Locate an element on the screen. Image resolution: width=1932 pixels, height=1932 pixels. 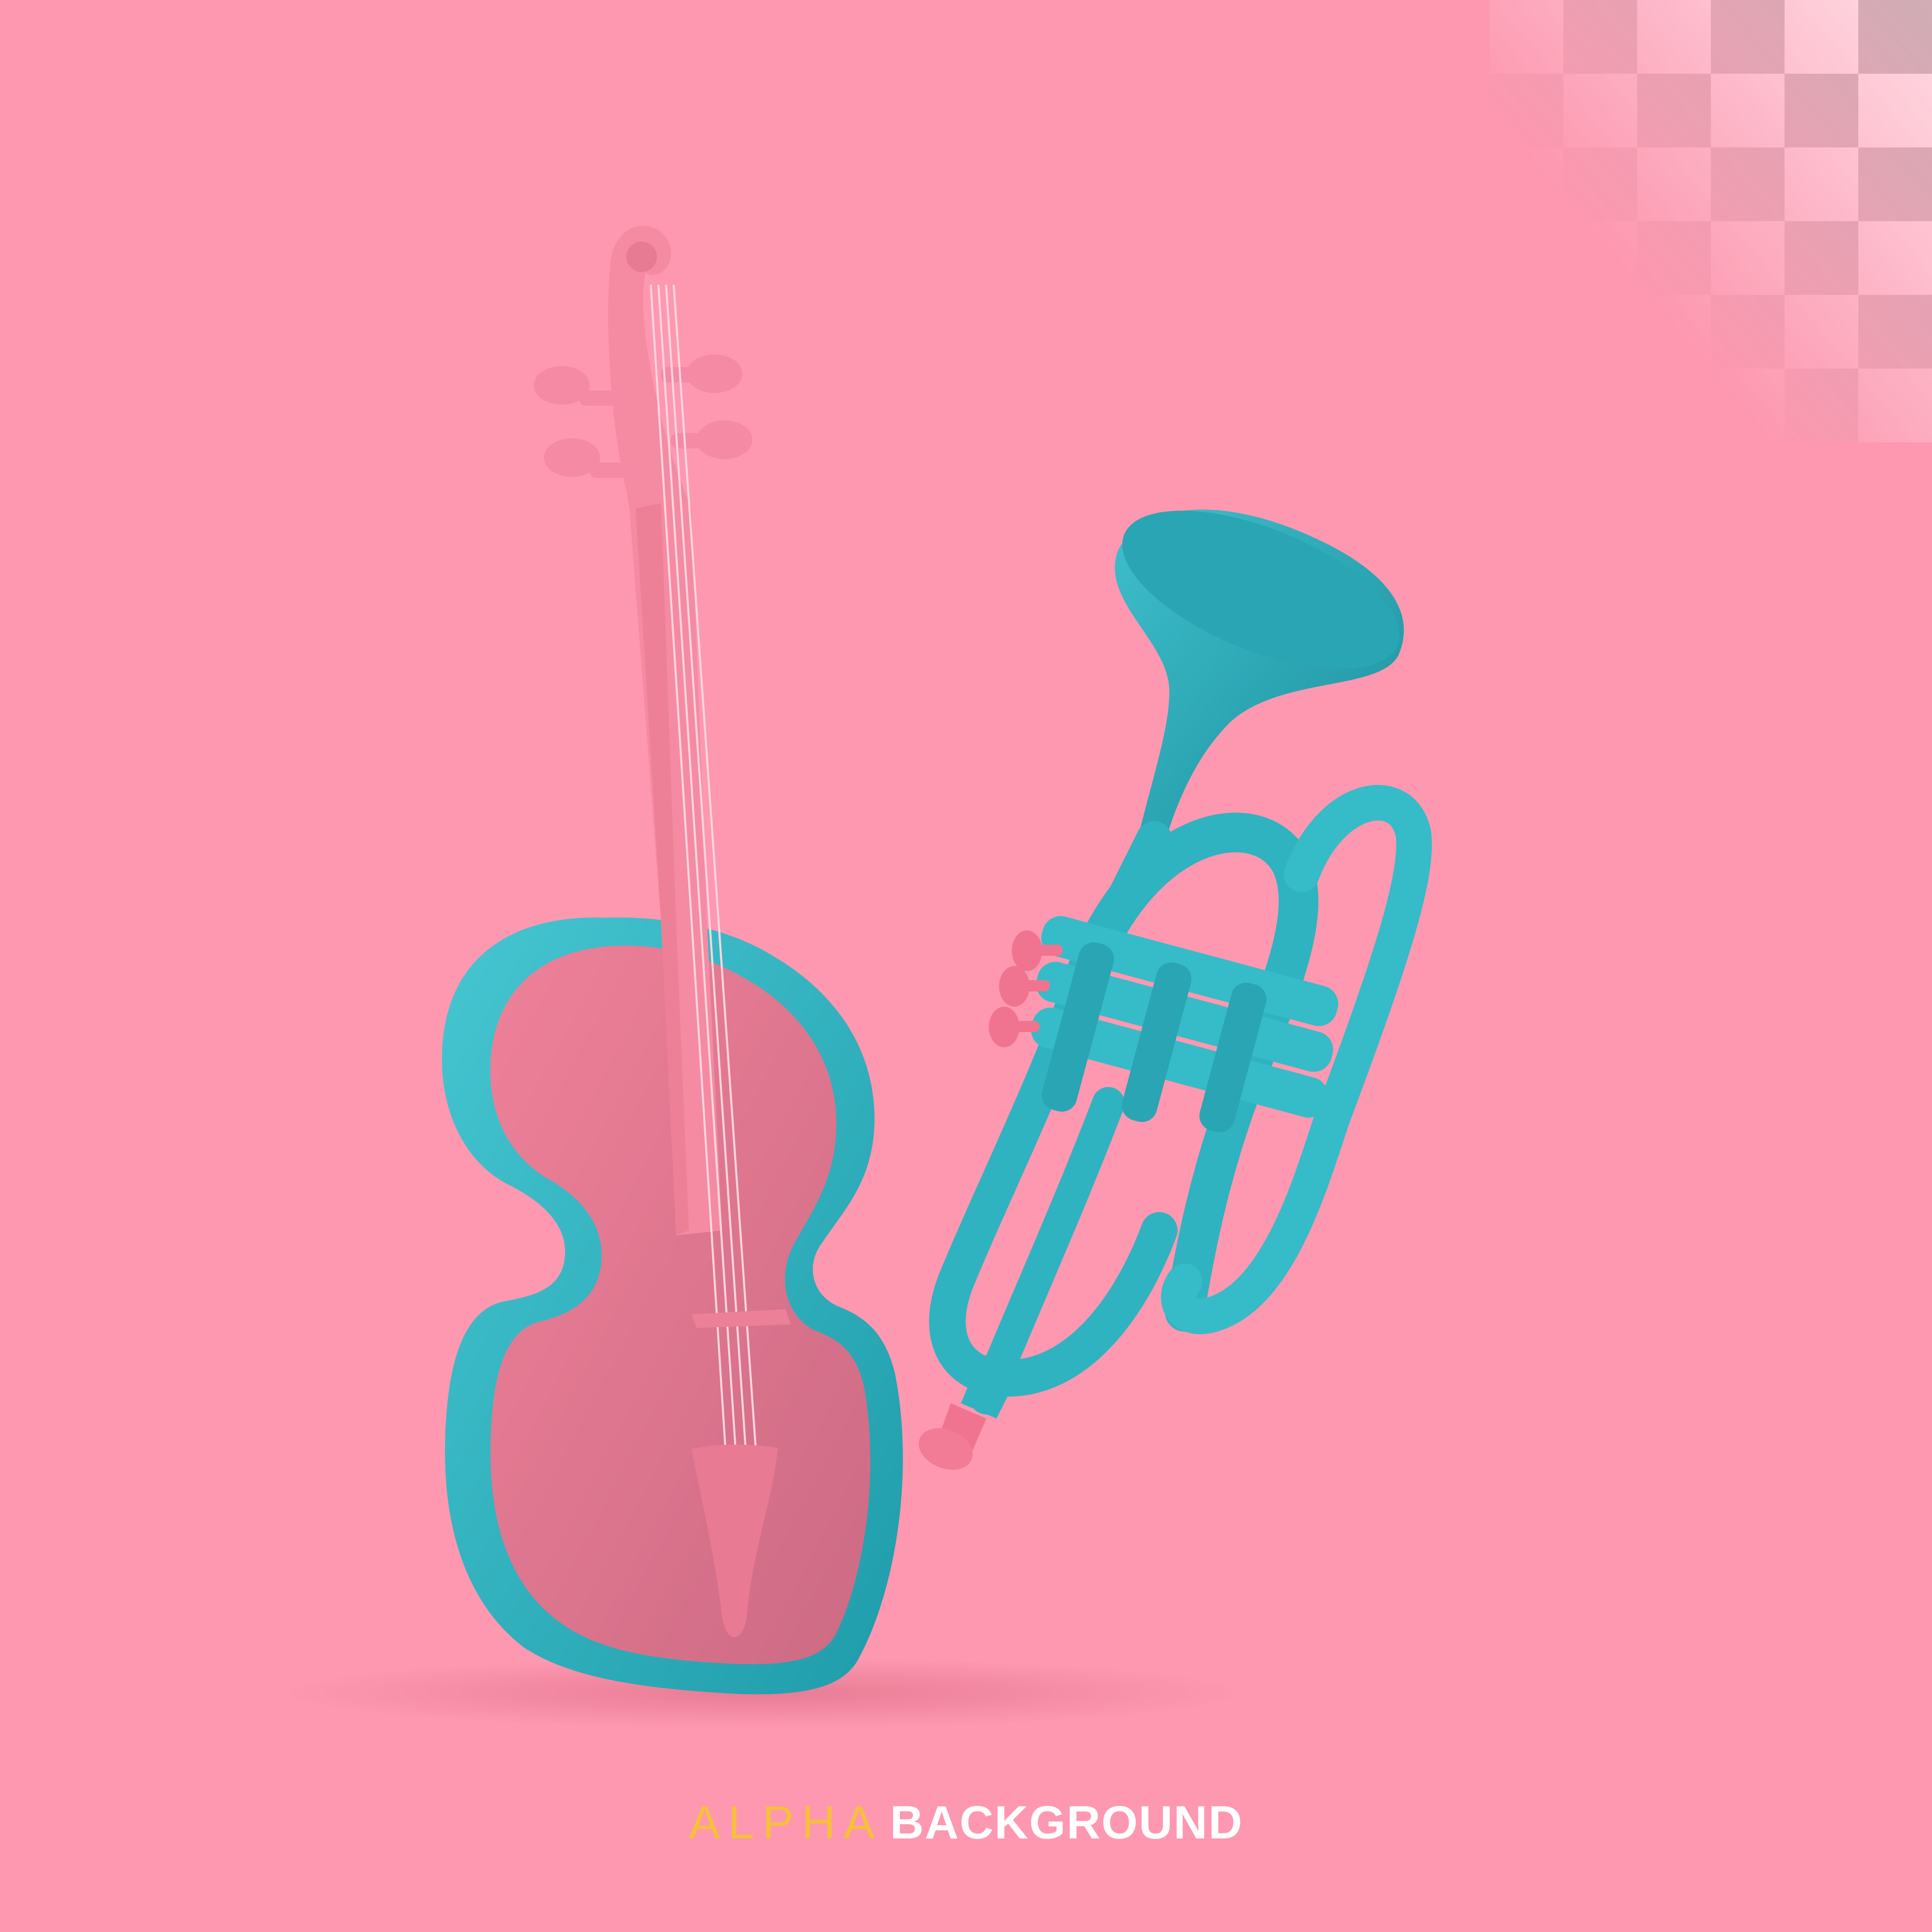
violin-scroll-curl is located at coordinates (641, 257).